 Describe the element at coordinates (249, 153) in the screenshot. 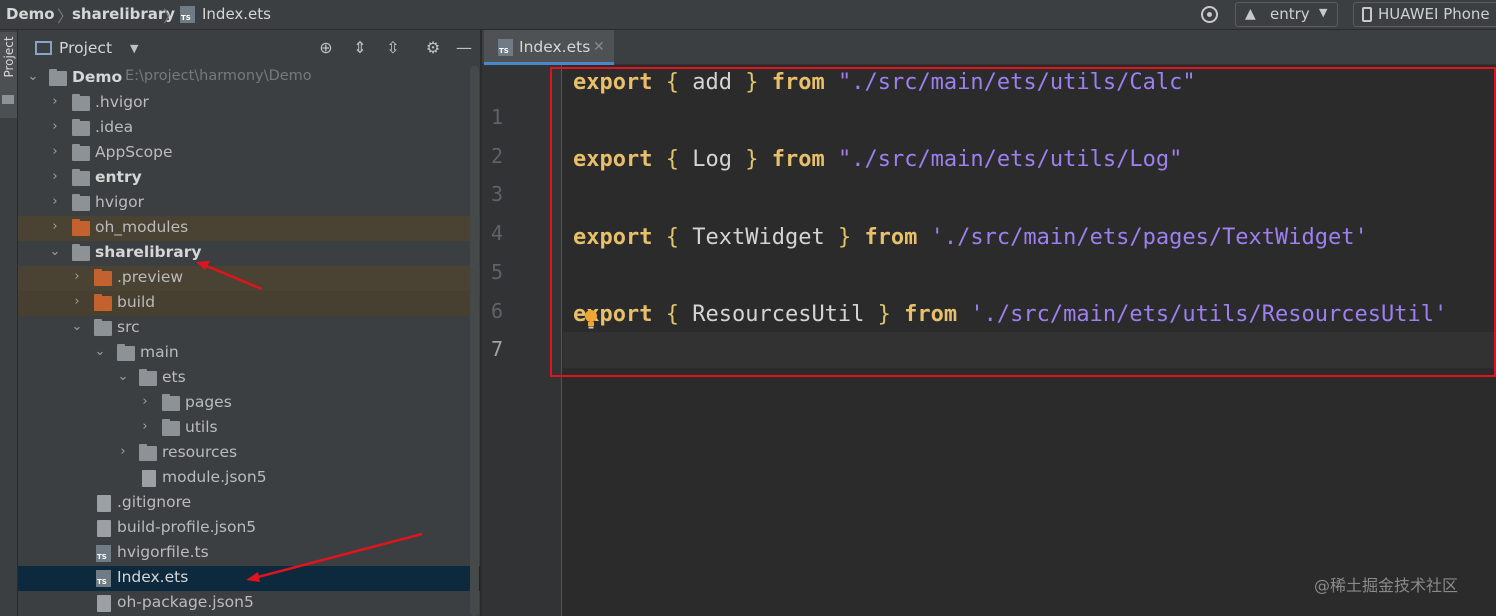

I see `tree-item-appscope: › AppScope` at that location.